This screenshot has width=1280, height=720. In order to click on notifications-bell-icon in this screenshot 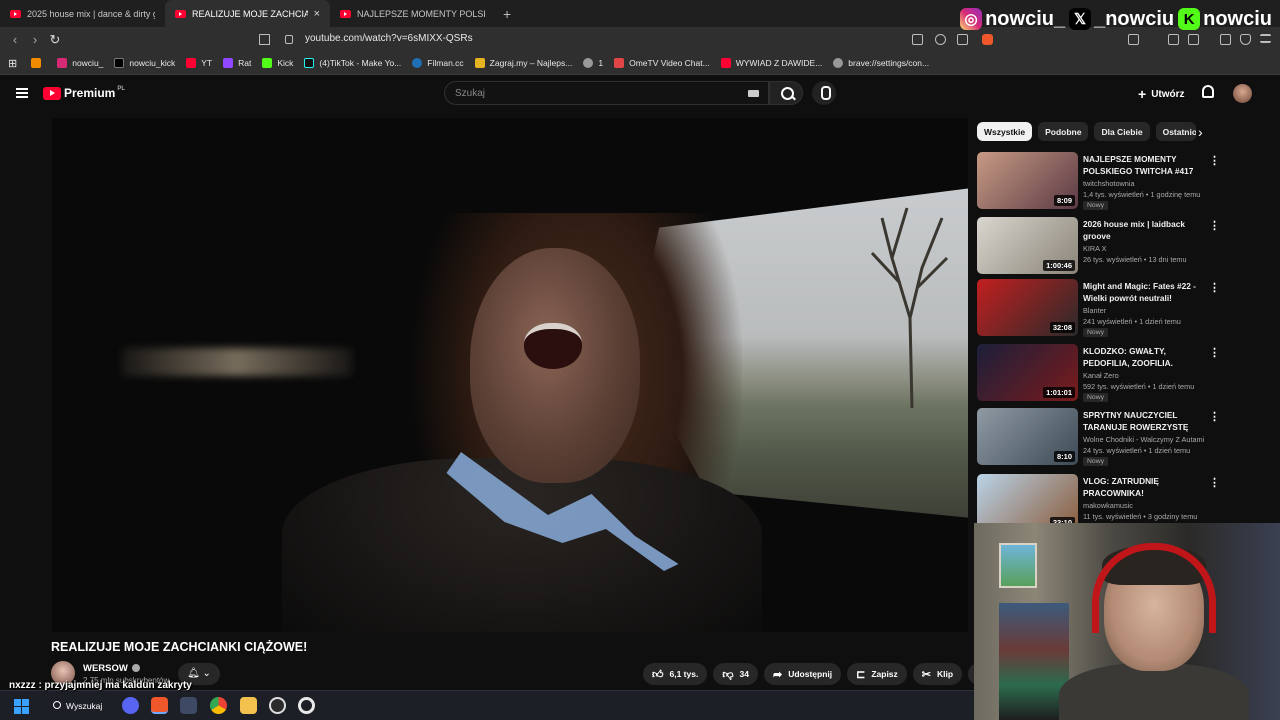, I will do `click(1208, 91)`.